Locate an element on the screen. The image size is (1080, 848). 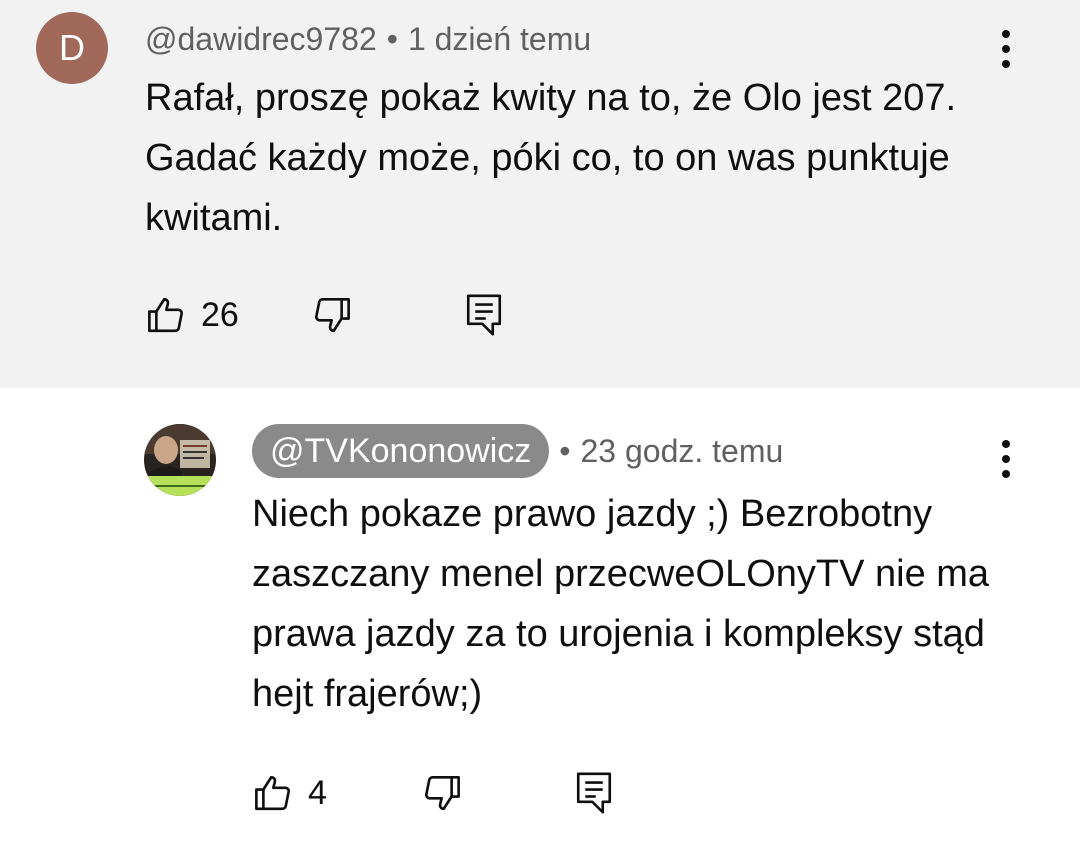
like-button: 4 is located at coordinates (289, 793).